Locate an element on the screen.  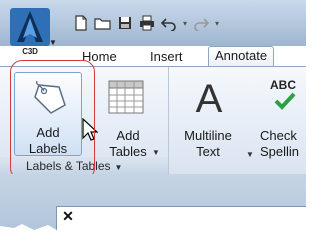
torn-edge-decoration is located at coordinates (153, 232).